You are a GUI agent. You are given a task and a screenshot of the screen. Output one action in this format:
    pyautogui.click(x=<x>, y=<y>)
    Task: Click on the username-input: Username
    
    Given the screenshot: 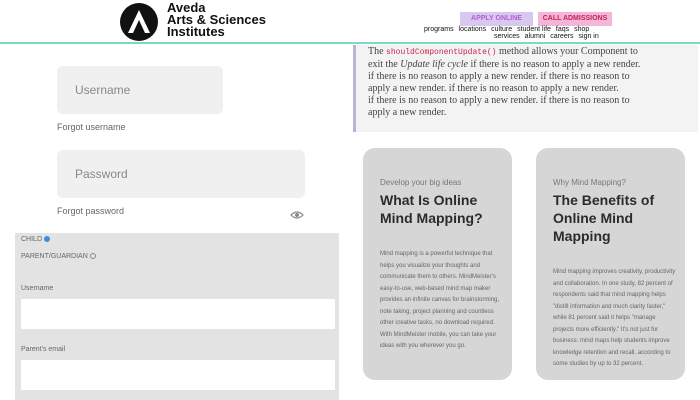 What is the action you would take?
    pyautogui.click(x=140, y=90)
    